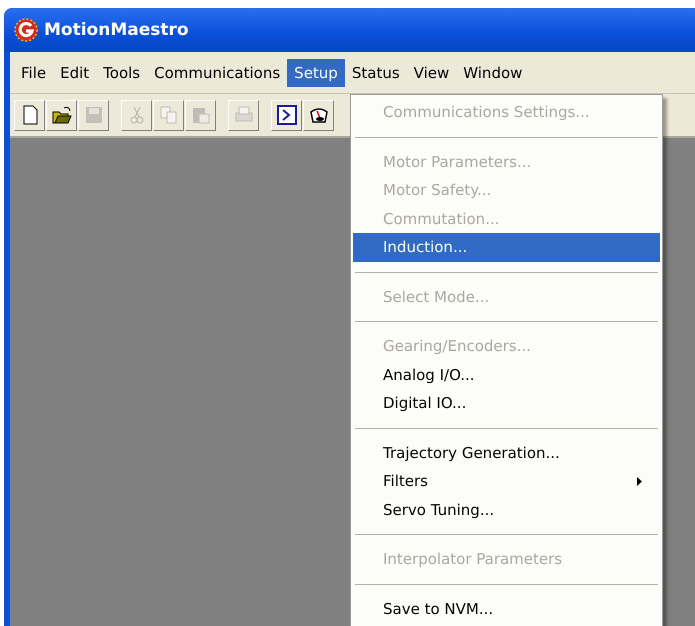  Describe the element at coordinates (74, 72) in the screenshot. I see `menu-item: Edit` at that location.